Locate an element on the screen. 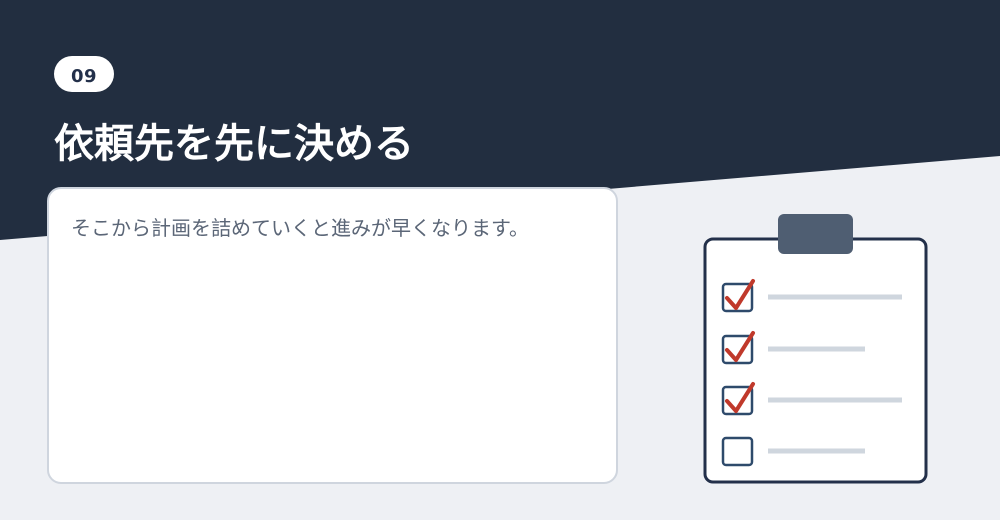  checkbox-icon is located at coordinates (737, 451).